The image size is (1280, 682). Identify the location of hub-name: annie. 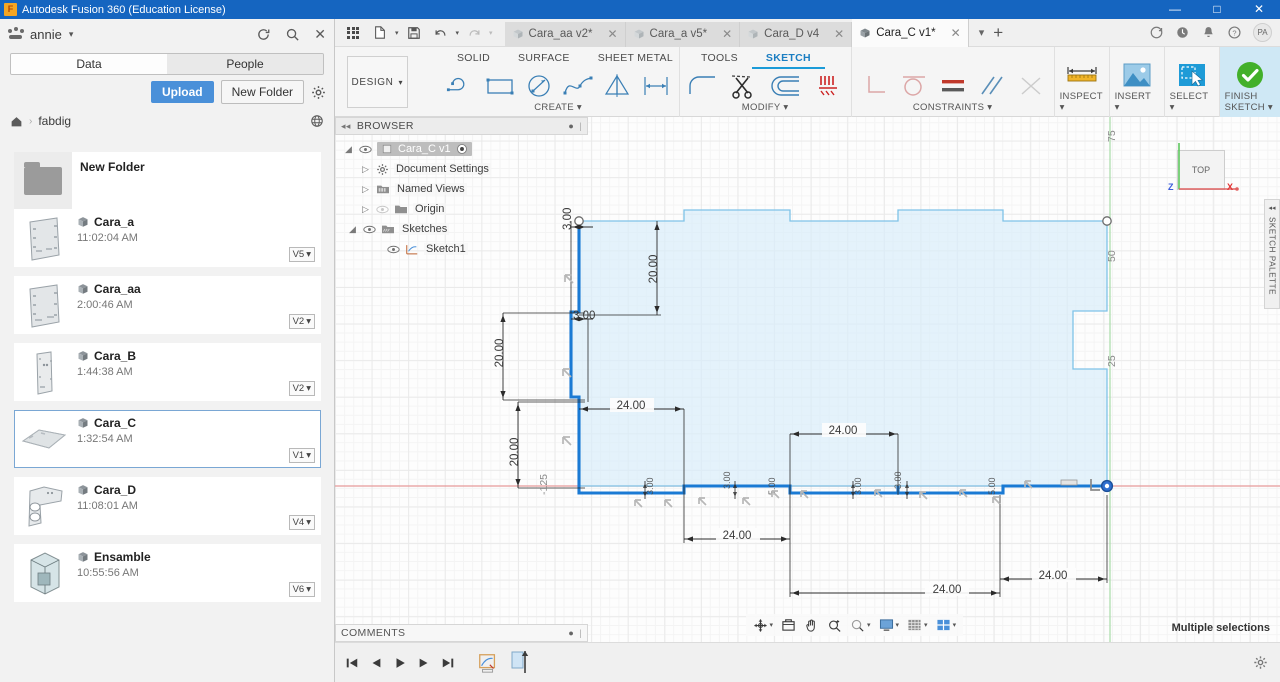
(46, 34).